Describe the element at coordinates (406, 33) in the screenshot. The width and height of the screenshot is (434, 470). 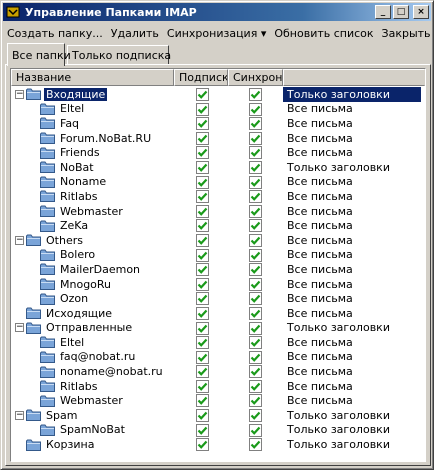
I see `close-button: Закрыть` at that location.